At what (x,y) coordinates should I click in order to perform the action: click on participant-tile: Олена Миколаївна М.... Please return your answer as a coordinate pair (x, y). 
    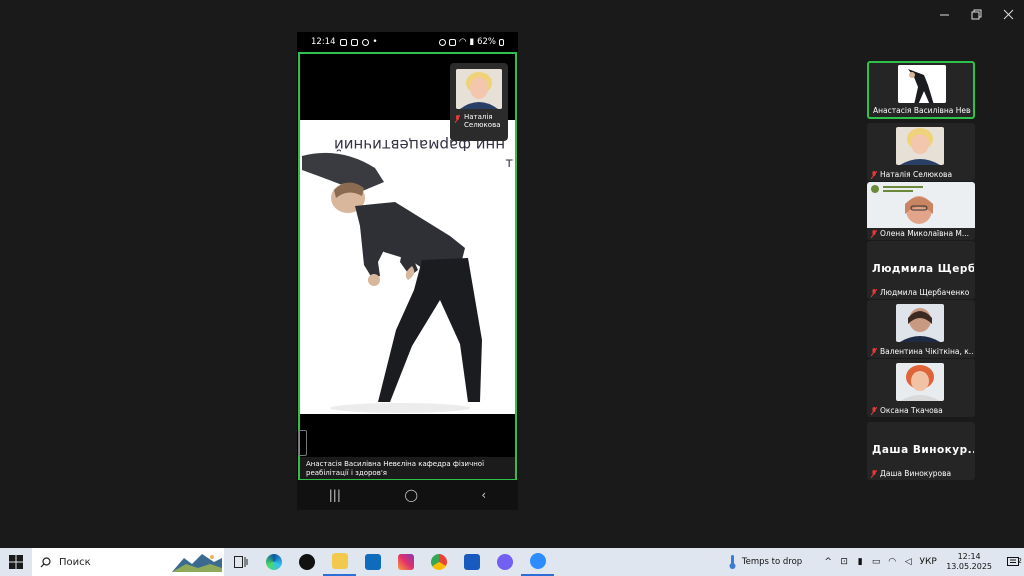
    Looking at the image, I should click on (921, 211).